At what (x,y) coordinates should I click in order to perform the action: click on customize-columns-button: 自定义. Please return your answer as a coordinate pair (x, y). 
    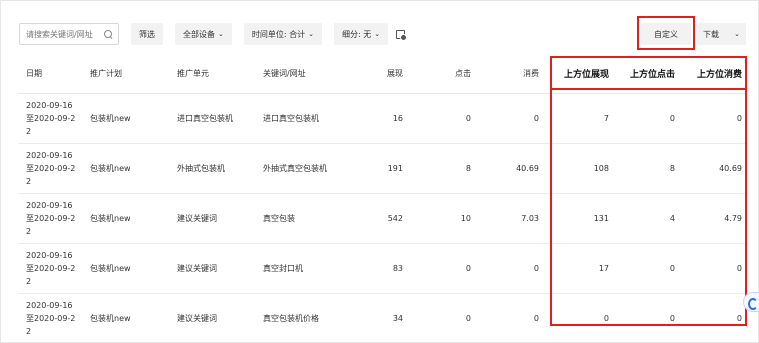
    Looking at the image, I should click on (666, 34).